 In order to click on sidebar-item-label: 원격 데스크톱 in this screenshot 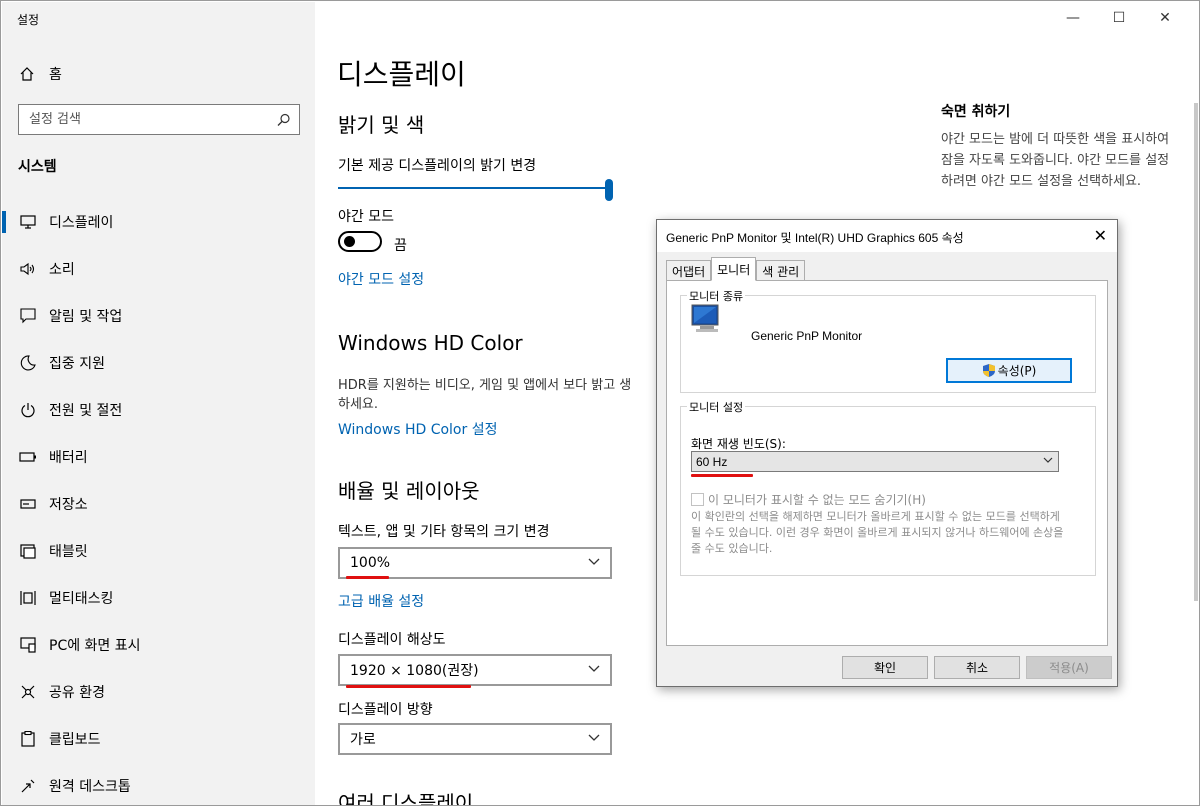, I will do `click(90, 786)`.